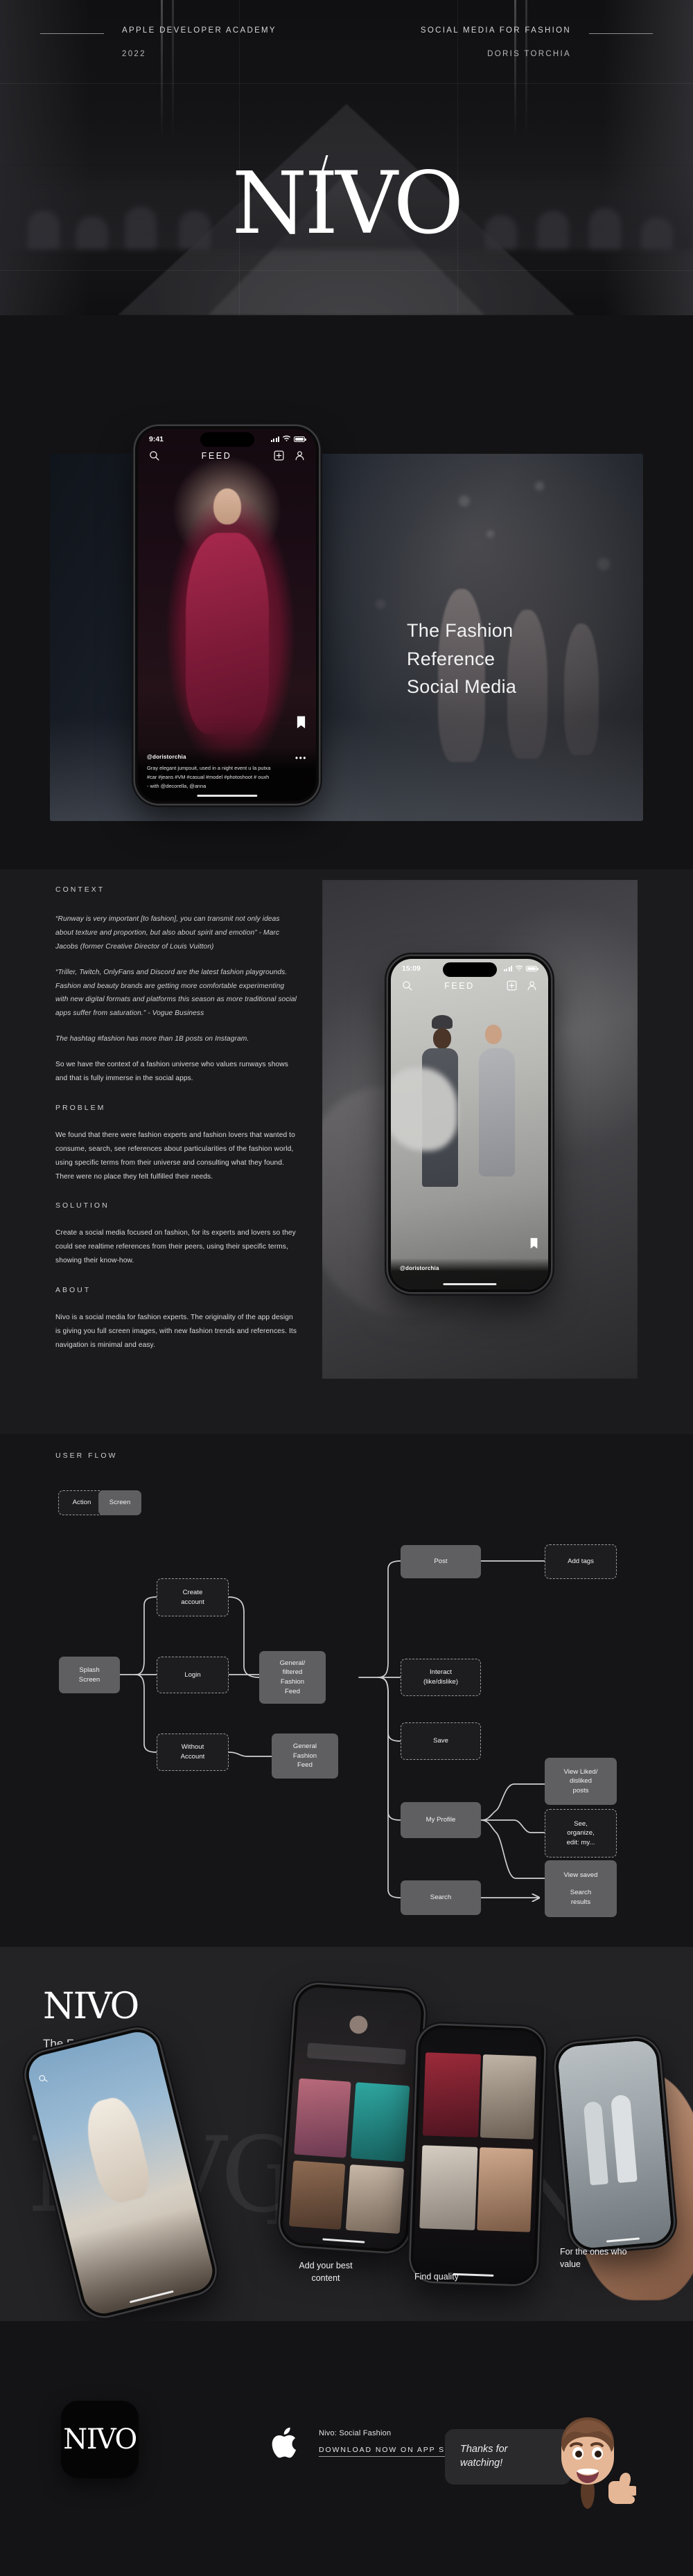 The height and width of the screenshot is (2576, 693). I want to click on legend-screen-label: Screen, so click(120, 1503).